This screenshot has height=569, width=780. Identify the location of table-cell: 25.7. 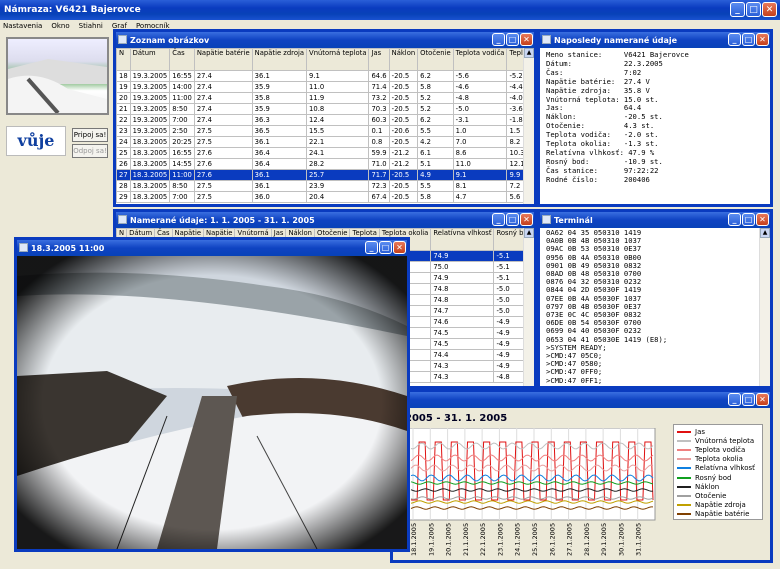
(338, 175).